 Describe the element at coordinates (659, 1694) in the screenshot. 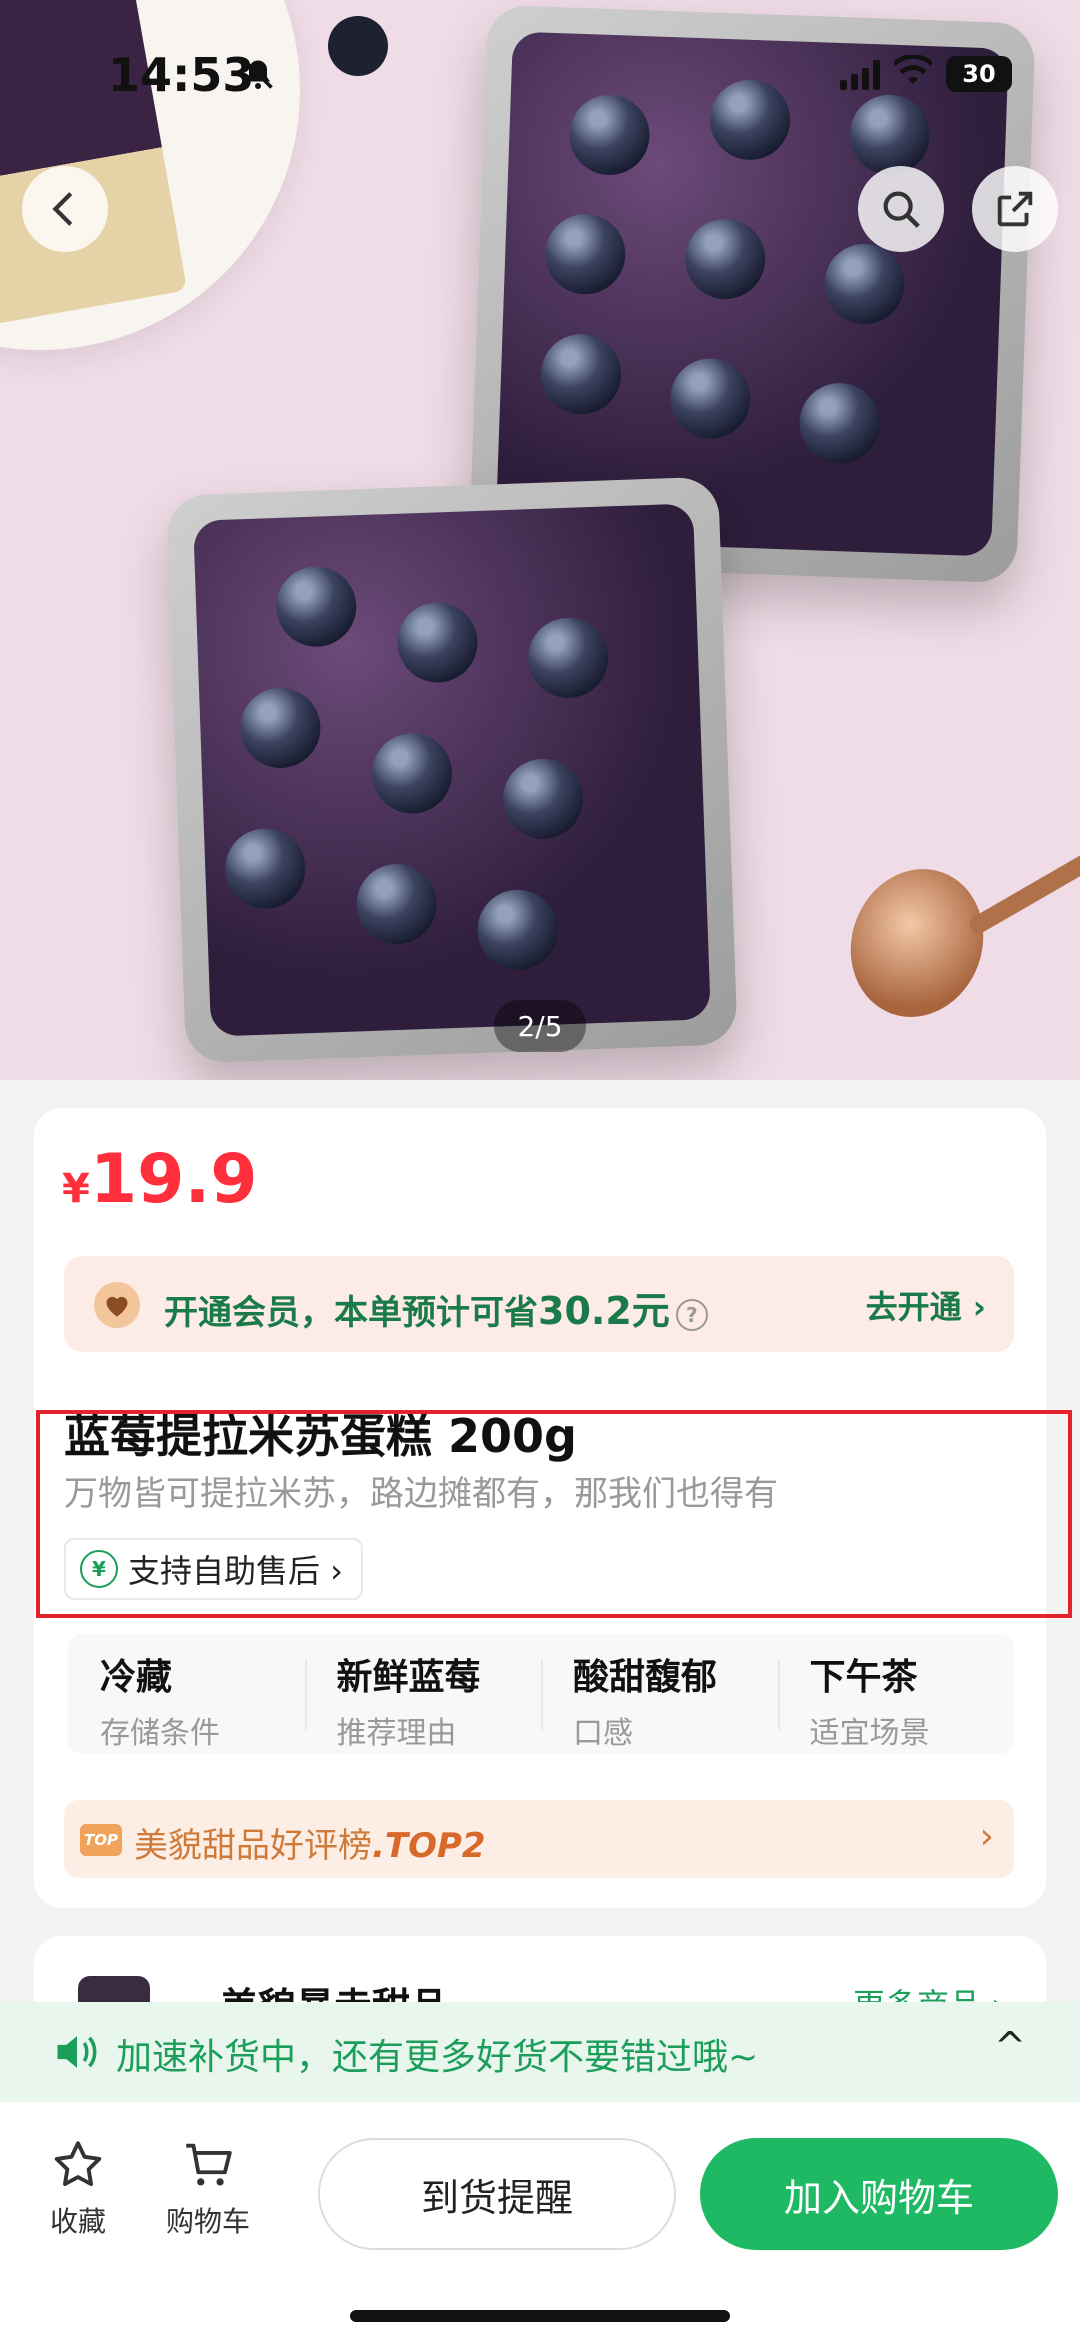

I see `attribute-item: 酸甜馥郁 口感` at that location.